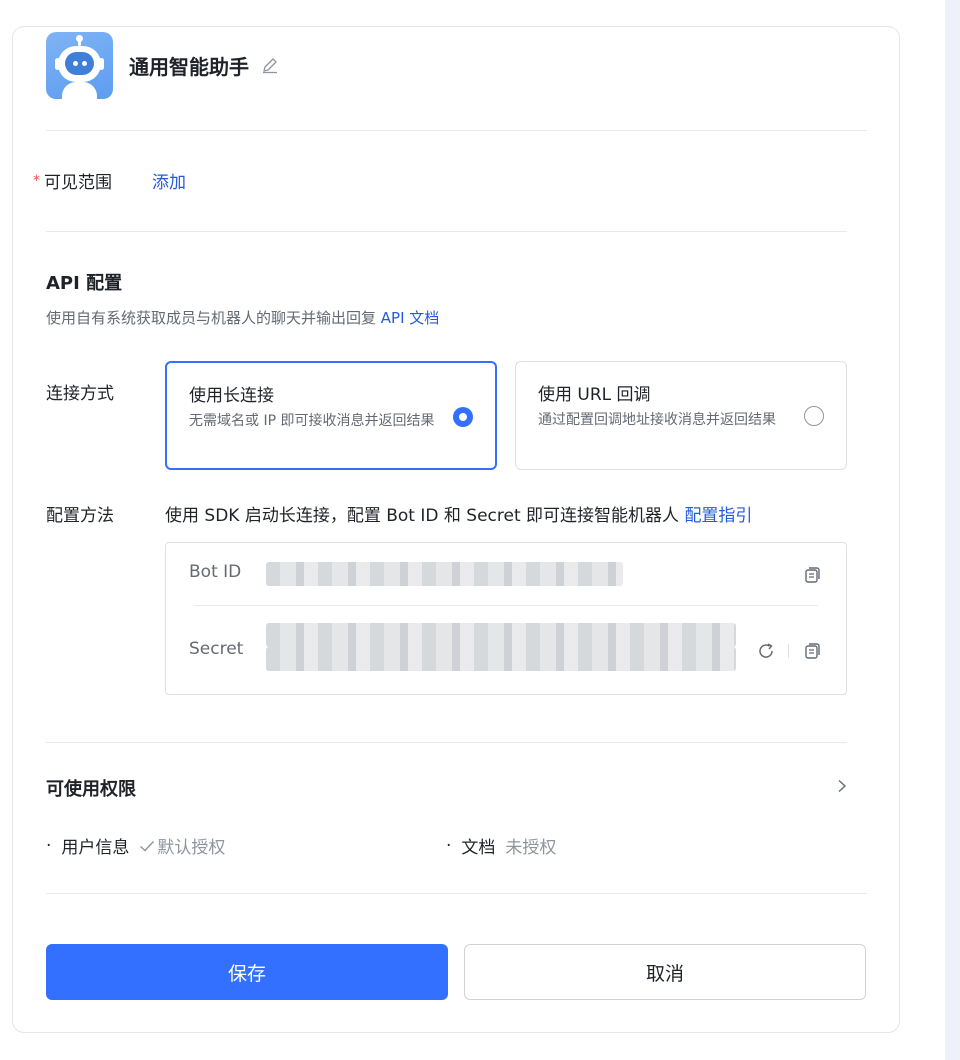  What do you see at coordinates (84, 283) in the screenshot?
I see `api-config-title: API 配置` at bounding box center [84, 283].